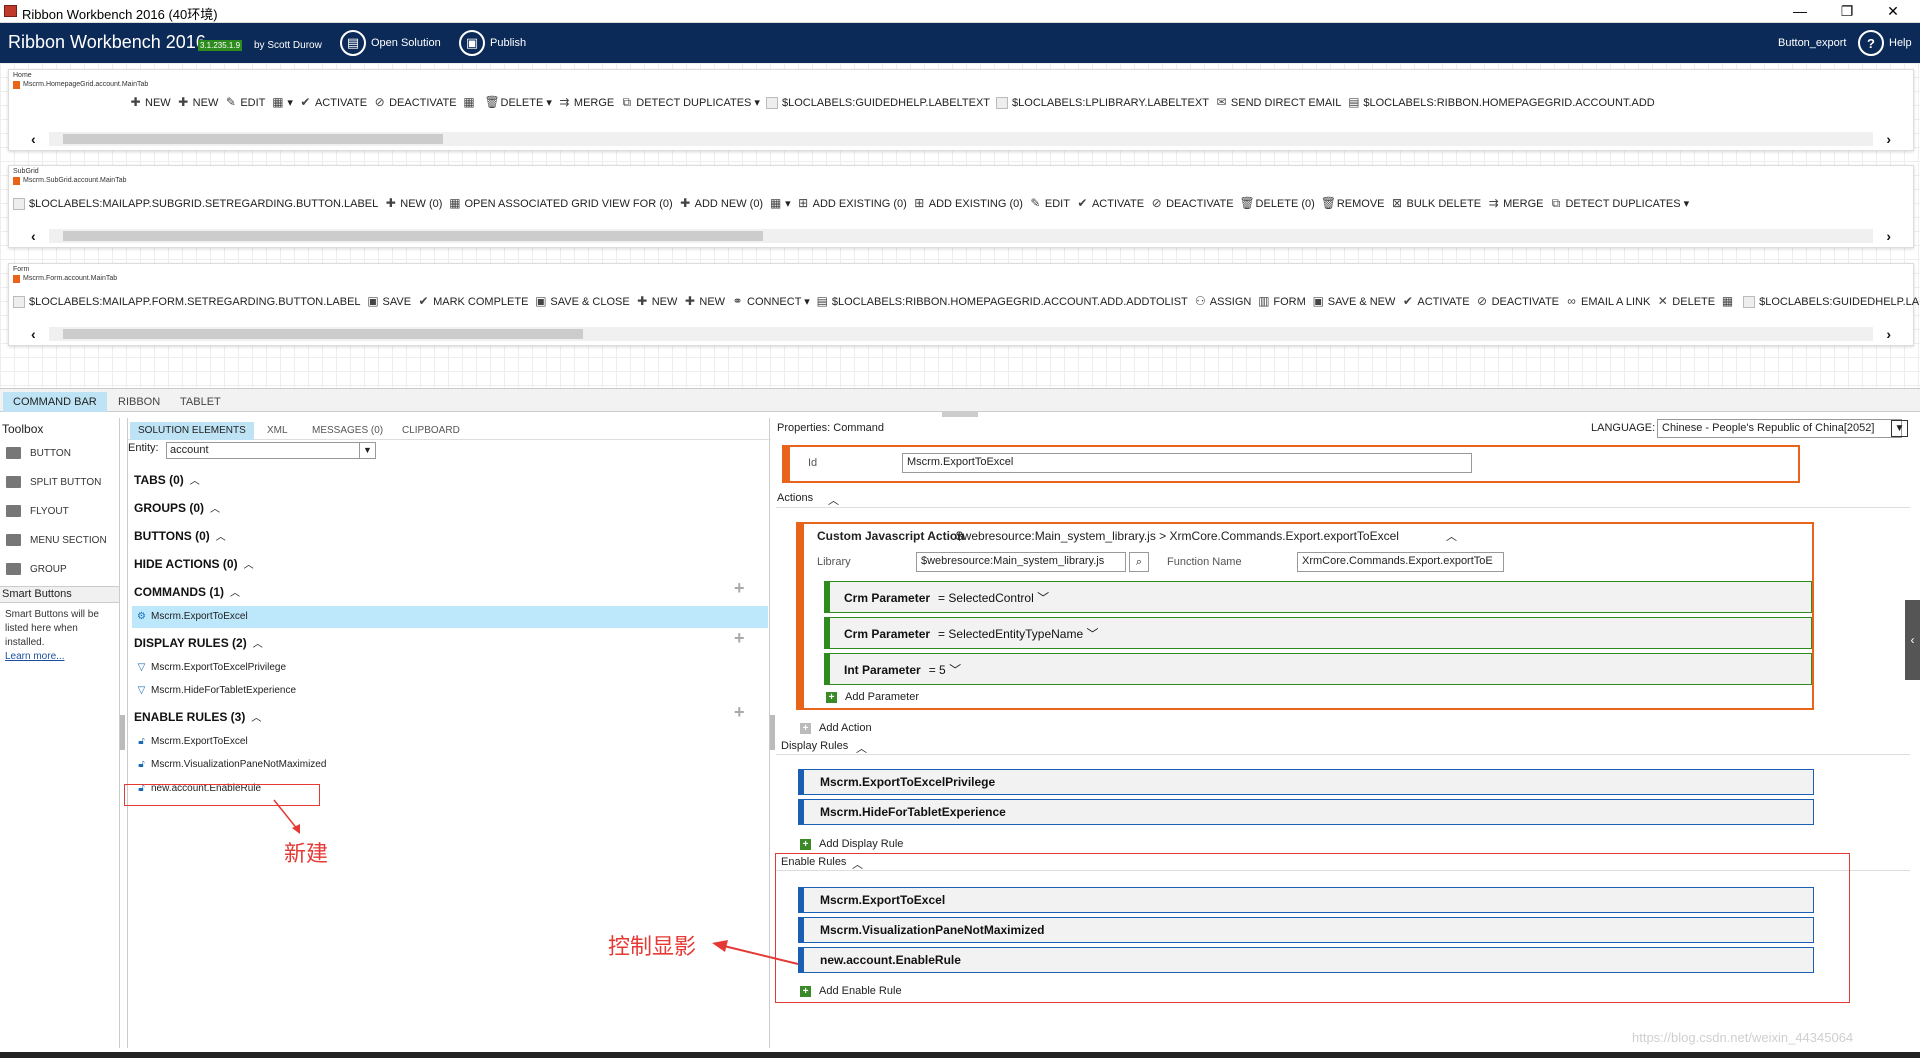 The image size is (1920, 1058). What do you see at coordinates (1800, 11) in the screenshot?
I see `minimize-button: —` at bounding box center [1800, 11].